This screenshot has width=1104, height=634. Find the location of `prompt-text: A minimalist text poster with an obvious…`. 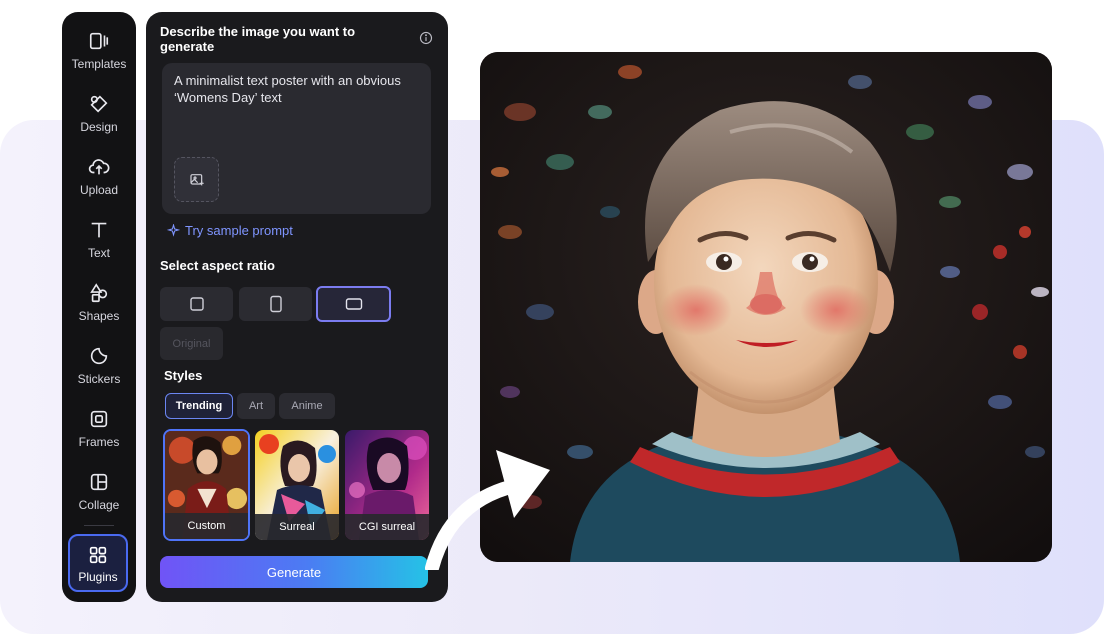

prompt-text: A minimalist text poster with an obvious… is located at coordinates (298, 89).